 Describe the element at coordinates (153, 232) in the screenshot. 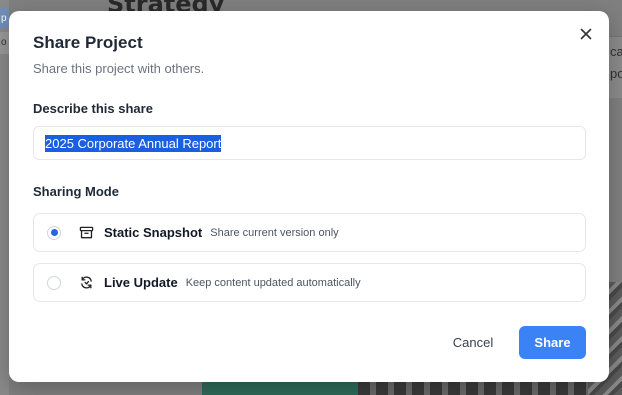

I see `option-name: Static Snapshot` at that location.